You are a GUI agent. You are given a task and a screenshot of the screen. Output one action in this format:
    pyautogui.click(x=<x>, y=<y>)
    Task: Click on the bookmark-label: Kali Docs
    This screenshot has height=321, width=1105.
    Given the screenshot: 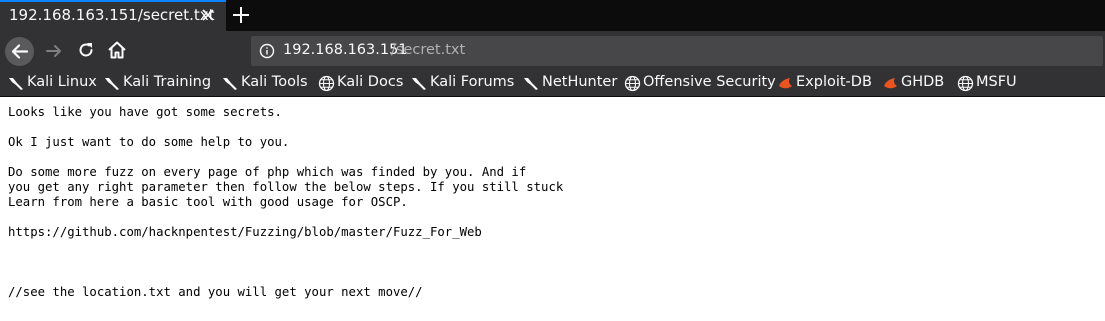 What is the action you would take?
    pyautogui.click(x=370, y=82)
    